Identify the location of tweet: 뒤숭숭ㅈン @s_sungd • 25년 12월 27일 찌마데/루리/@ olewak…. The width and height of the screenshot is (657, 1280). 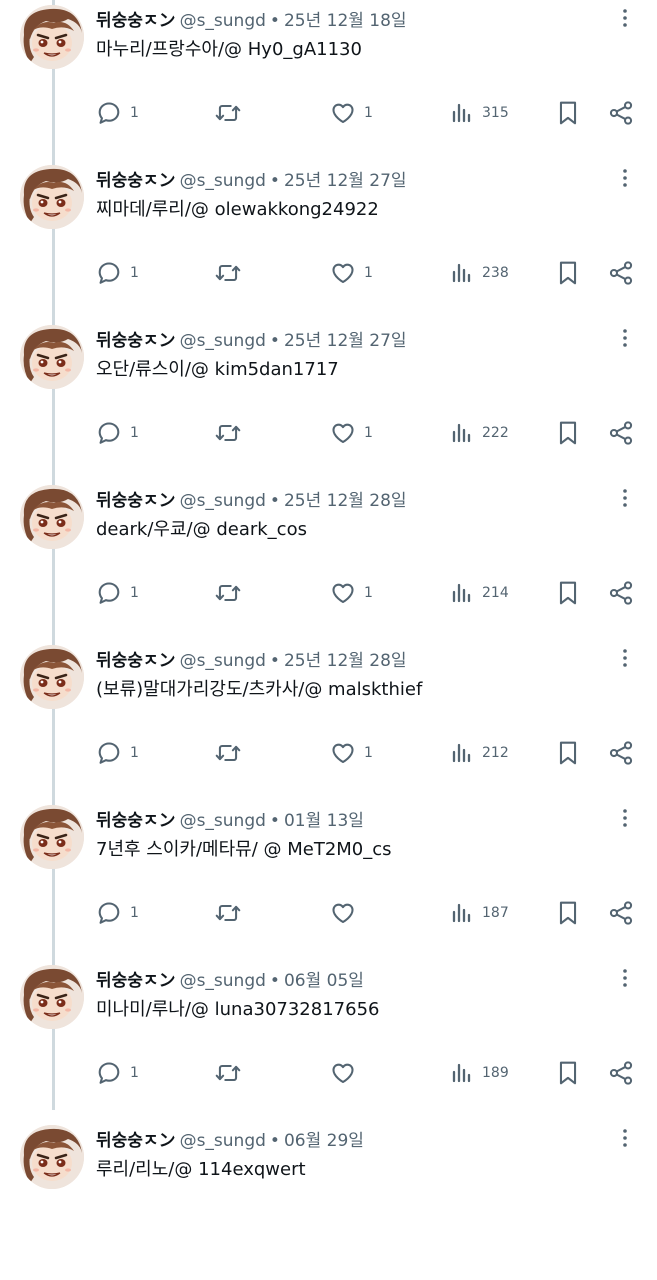
(328, 240).